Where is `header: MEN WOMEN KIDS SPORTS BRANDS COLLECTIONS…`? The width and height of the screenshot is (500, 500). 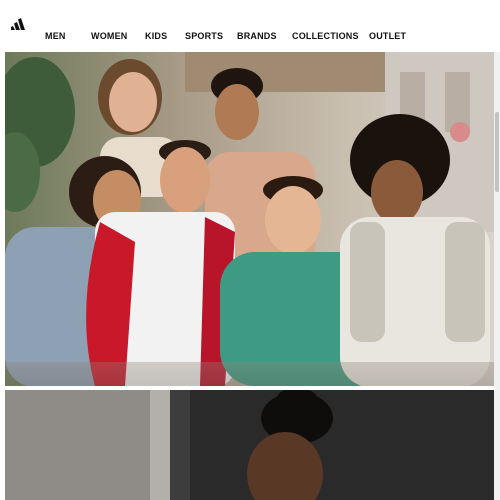
header: MEN WOMEN KIDS SPORTS BRANDS COLLECTIONS… is located at coordinates (250, 26).